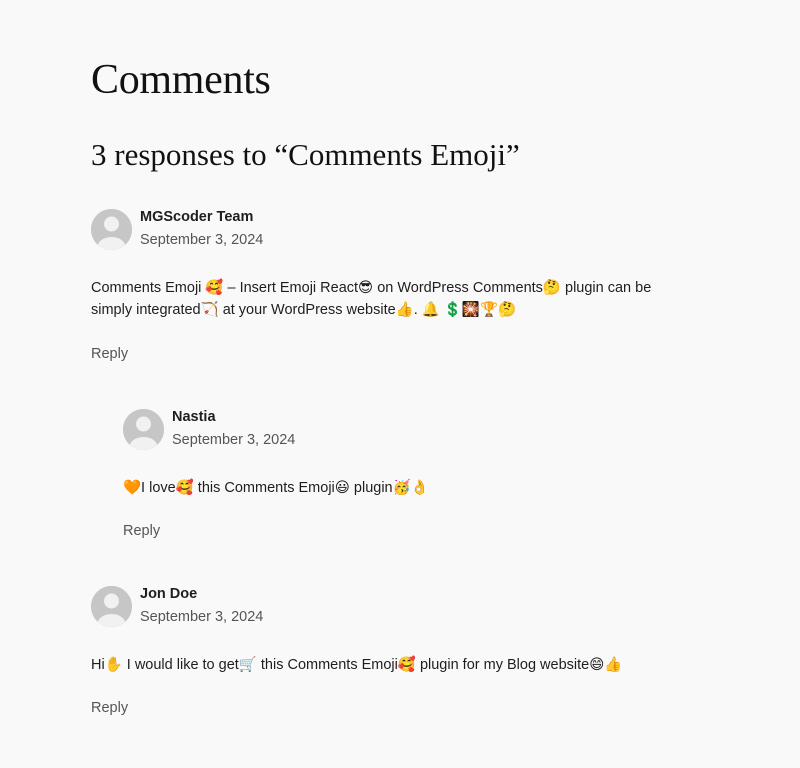 The width and height of the screenshot is (800, 768). I want to click on page-title: Comments, so click(181, 80).